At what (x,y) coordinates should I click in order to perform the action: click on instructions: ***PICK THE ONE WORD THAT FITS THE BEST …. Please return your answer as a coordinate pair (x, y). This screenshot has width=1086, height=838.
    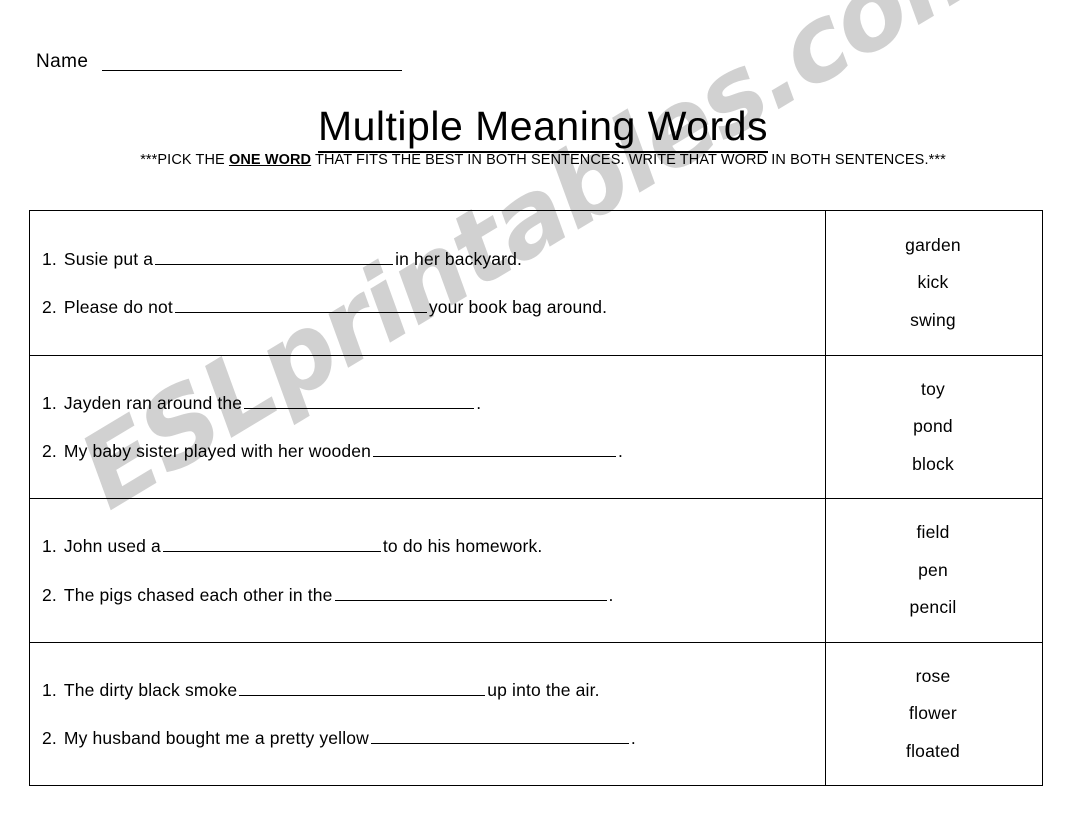
    Looking at the image, I should click on (543, 160).